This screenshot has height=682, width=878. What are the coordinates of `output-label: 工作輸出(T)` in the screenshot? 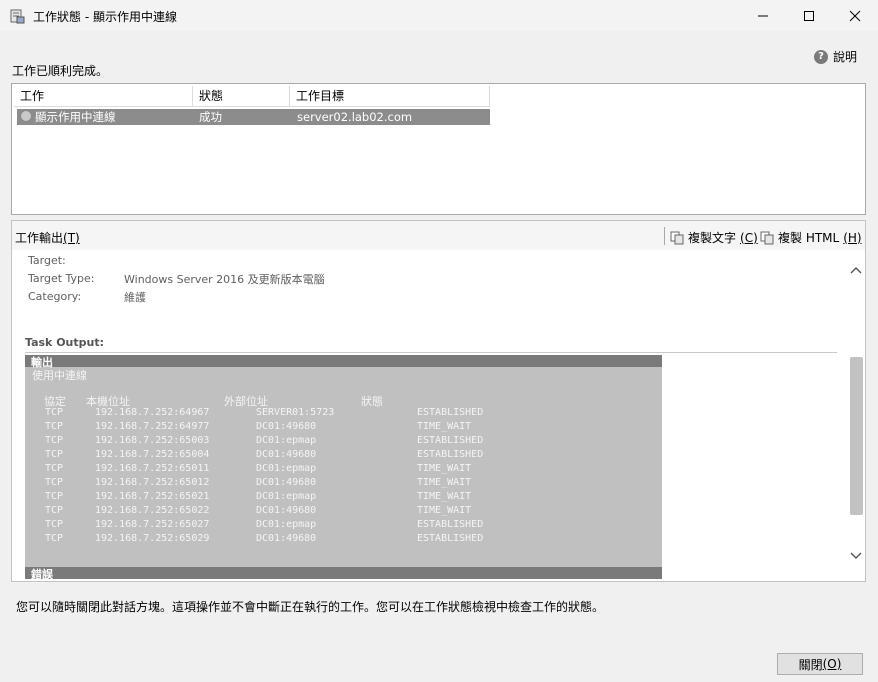 It's located at (47, 238).